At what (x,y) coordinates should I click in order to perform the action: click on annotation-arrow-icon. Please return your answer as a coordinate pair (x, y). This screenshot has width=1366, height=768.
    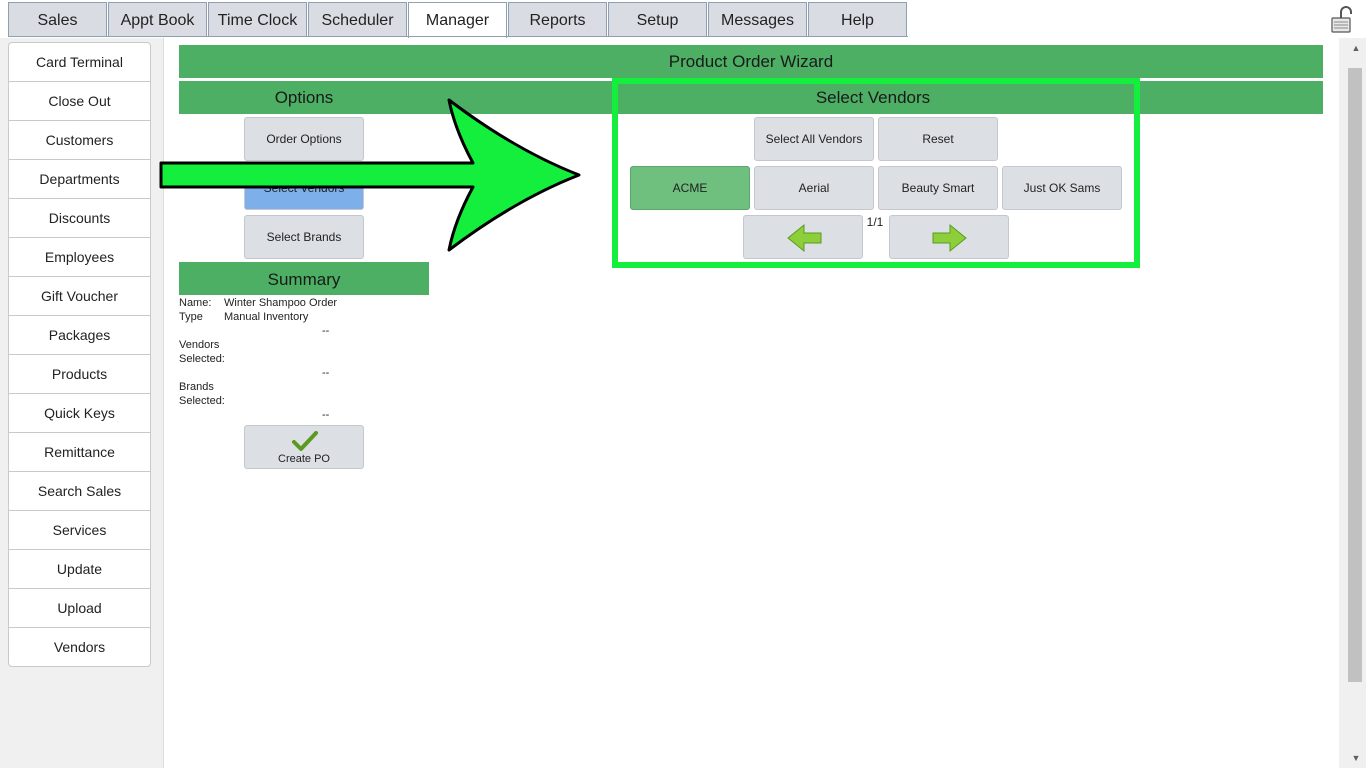
    Looking at the image, I should click on (370, 175).